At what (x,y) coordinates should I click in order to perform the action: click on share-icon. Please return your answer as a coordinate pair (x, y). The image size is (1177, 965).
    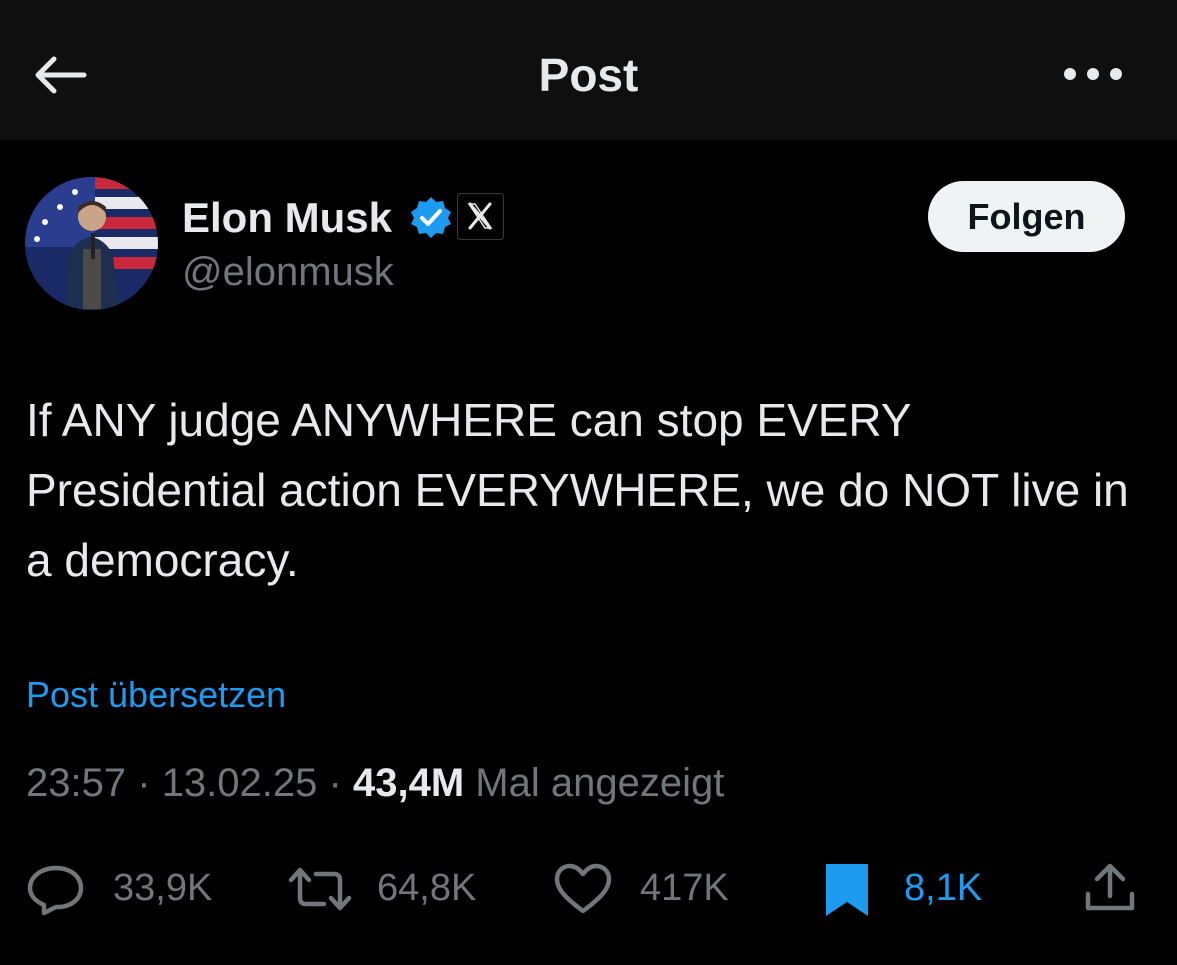
    Looking at the image, I should click on (1110, 887).